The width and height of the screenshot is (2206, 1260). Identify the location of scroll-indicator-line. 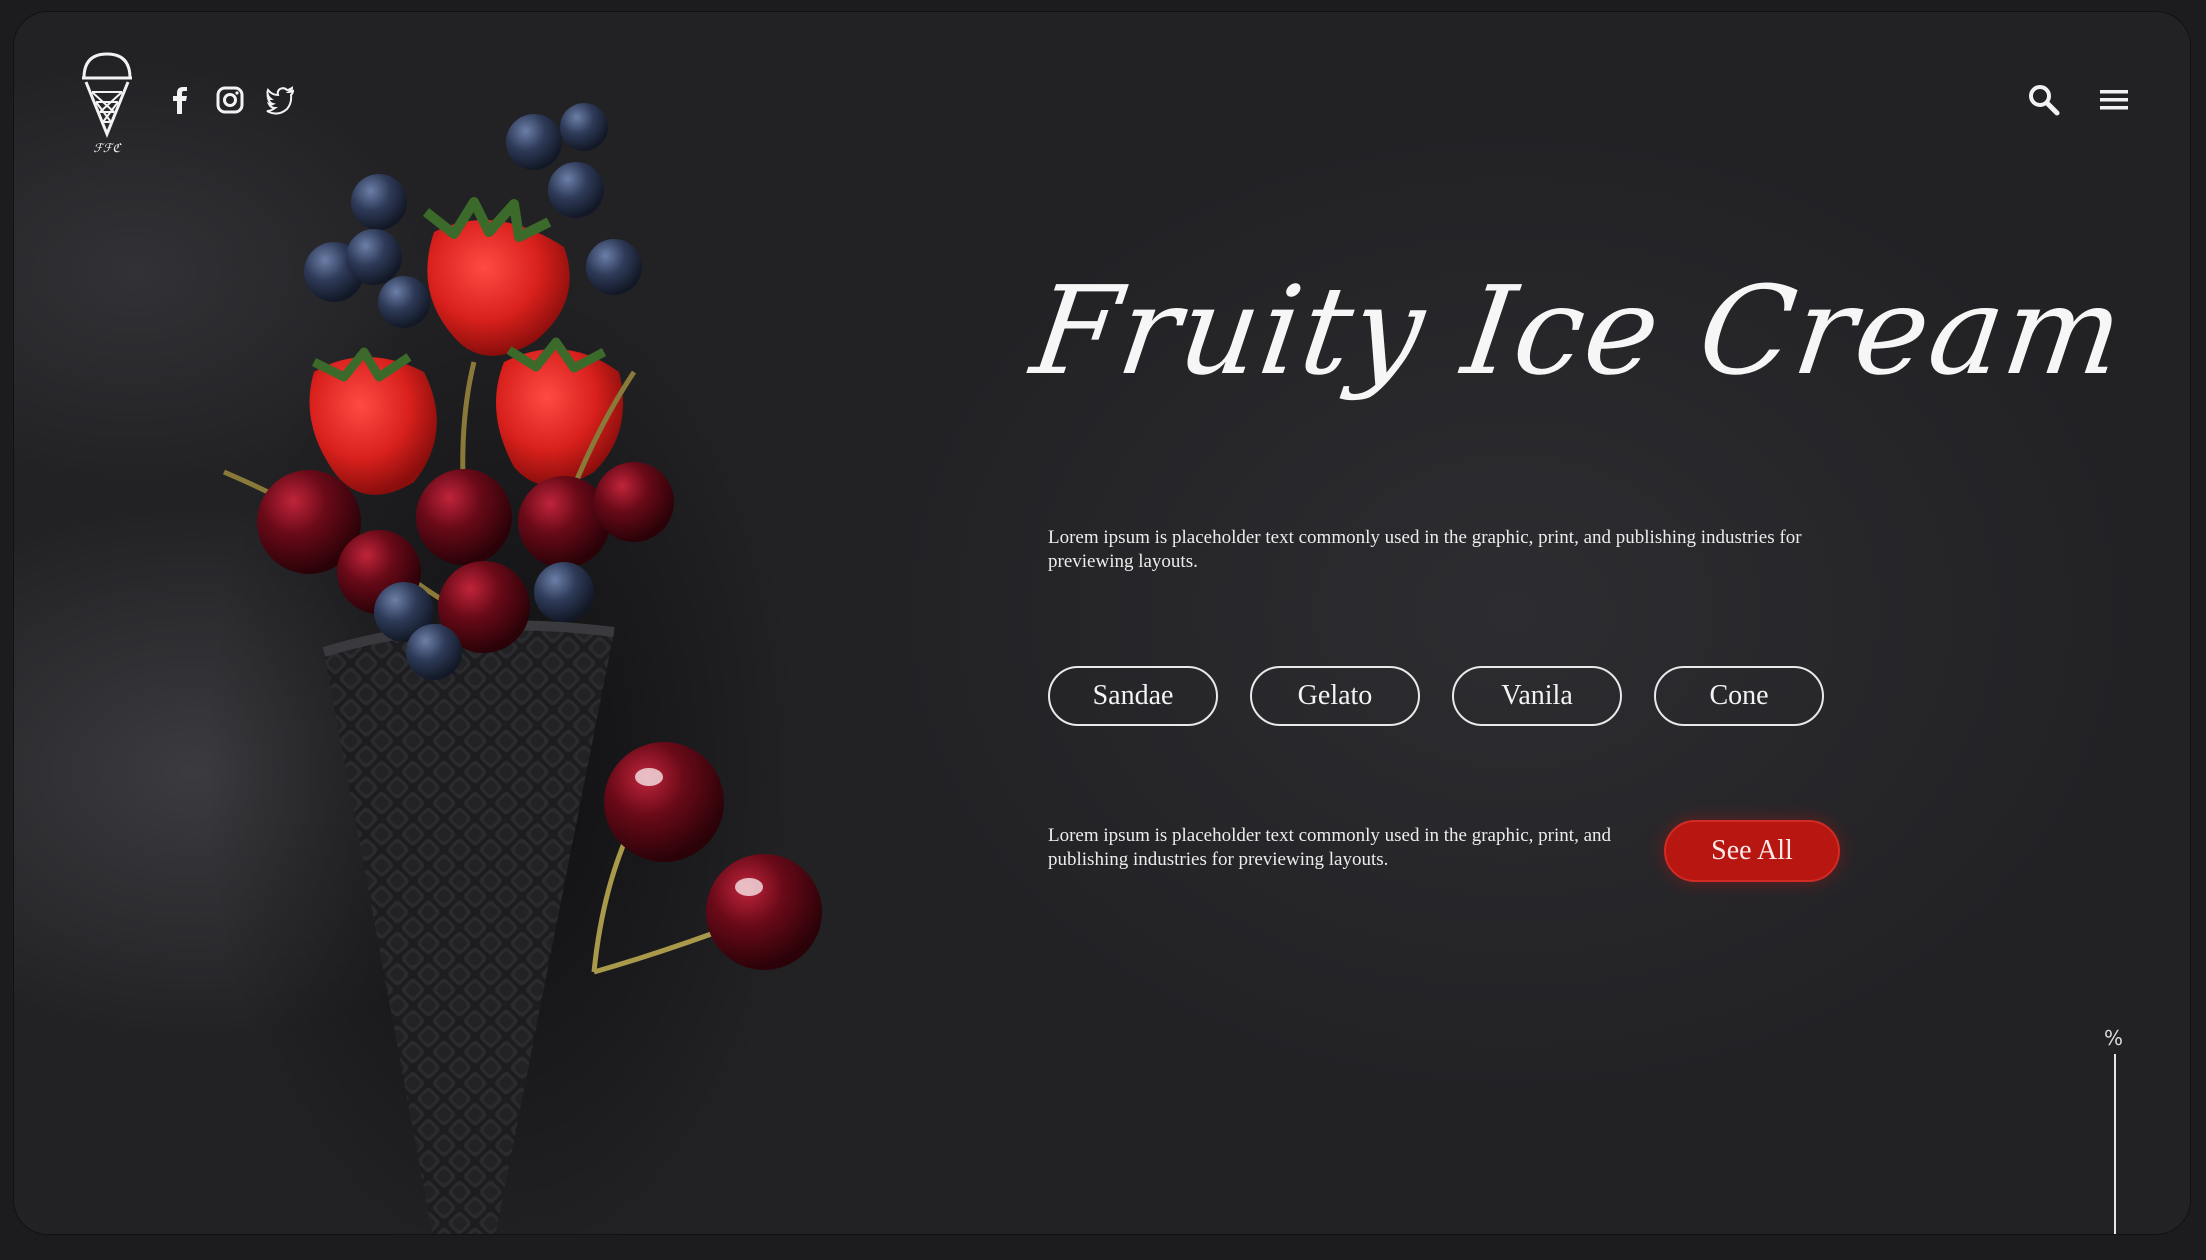
(2115, 1144).